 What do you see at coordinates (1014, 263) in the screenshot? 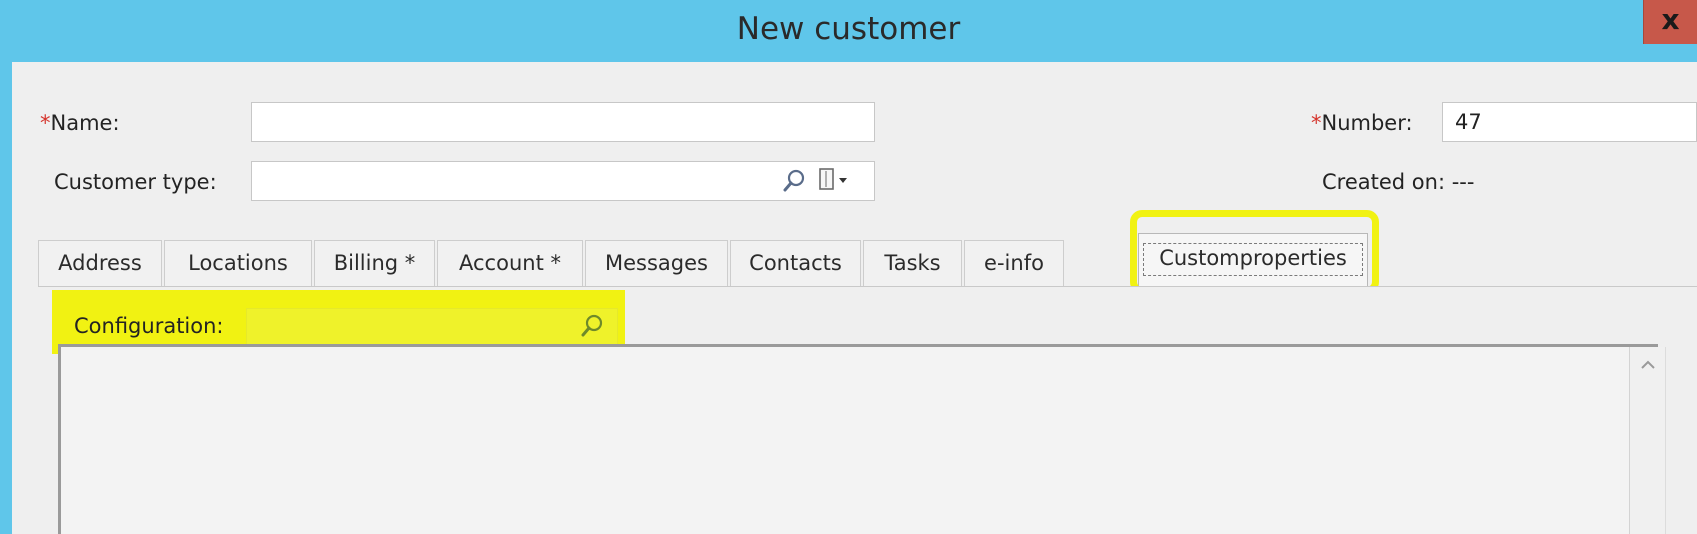
I see `tab-e-info: e-info` at bounding box center [1014, 263].